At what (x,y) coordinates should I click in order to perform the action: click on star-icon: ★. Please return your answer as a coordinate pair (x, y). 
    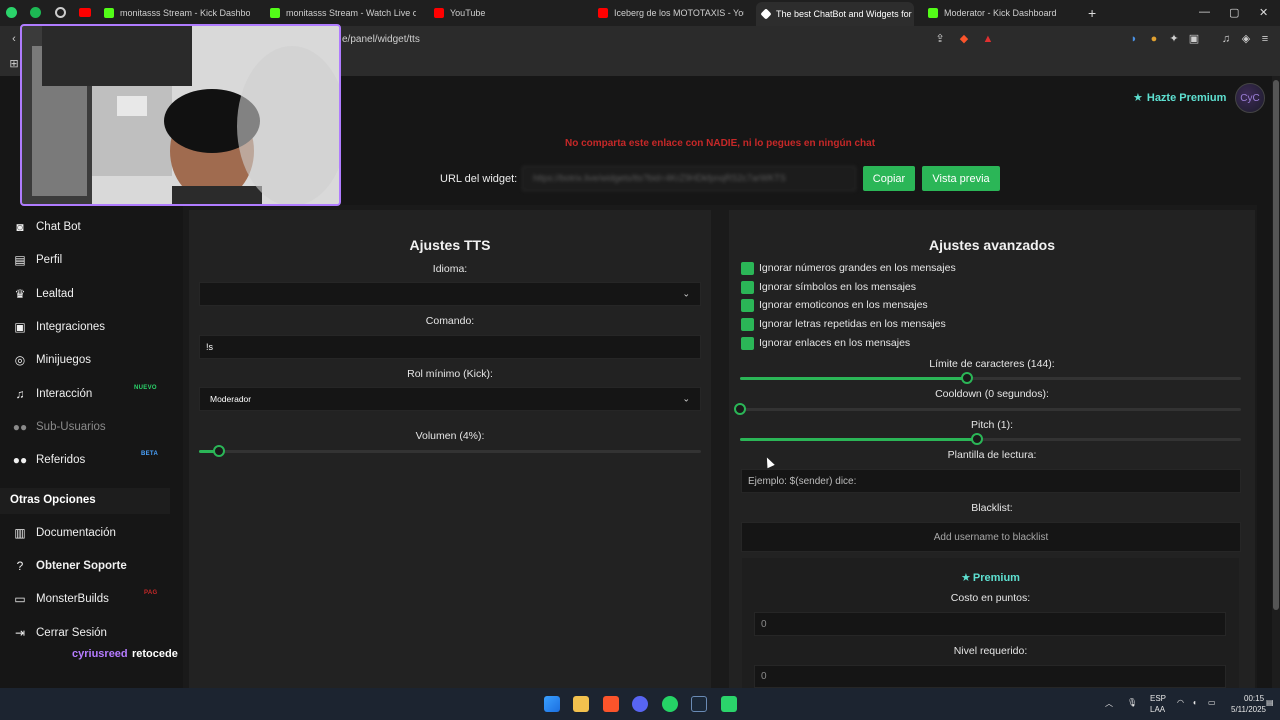
    Looking at the image, I should click on (966, 578).